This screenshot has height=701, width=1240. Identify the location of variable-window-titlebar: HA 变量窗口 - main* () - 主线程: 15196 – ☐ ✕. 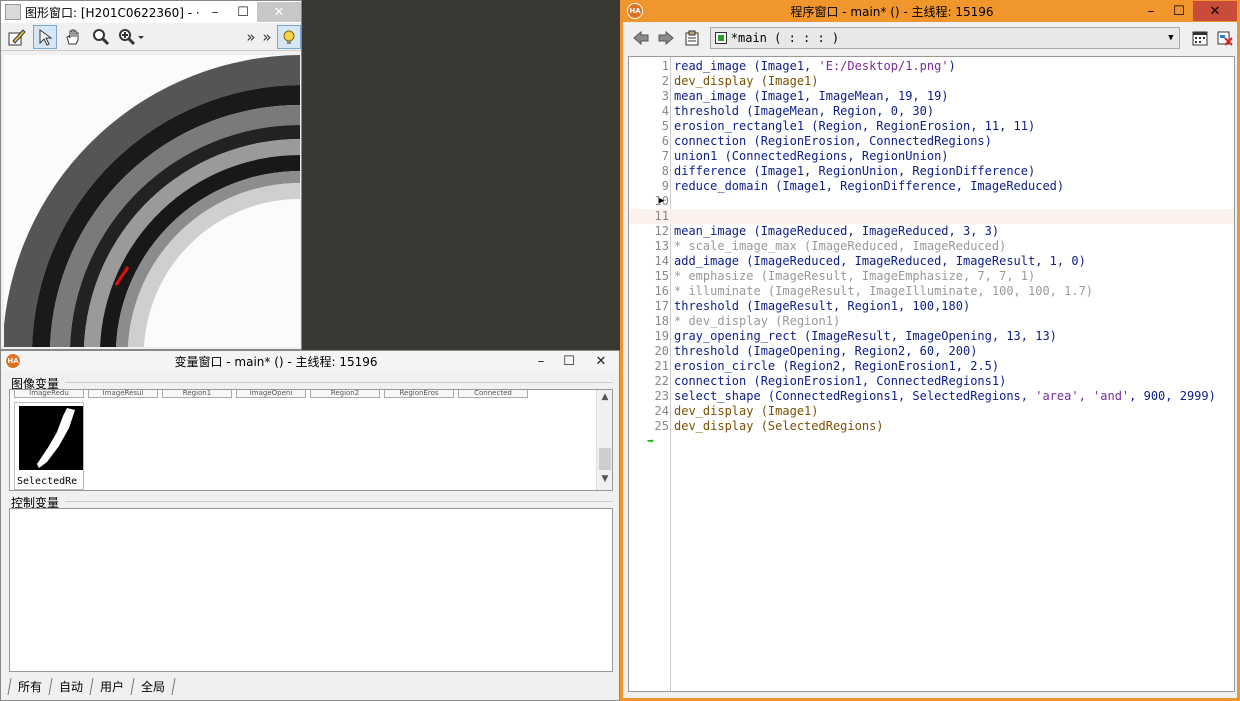
(310, 361).